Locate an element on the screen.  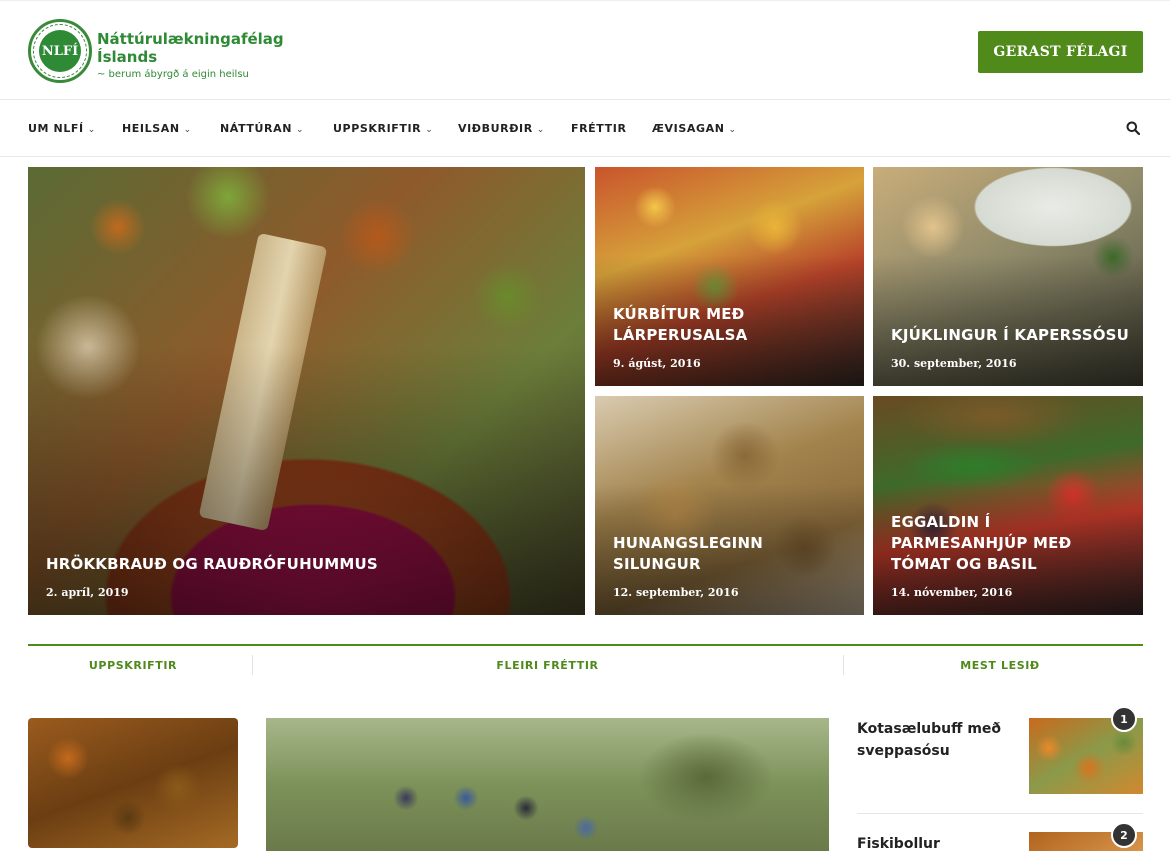
post-title-line: TÓMAT OG BASIL is located at coordinates (964, 564).